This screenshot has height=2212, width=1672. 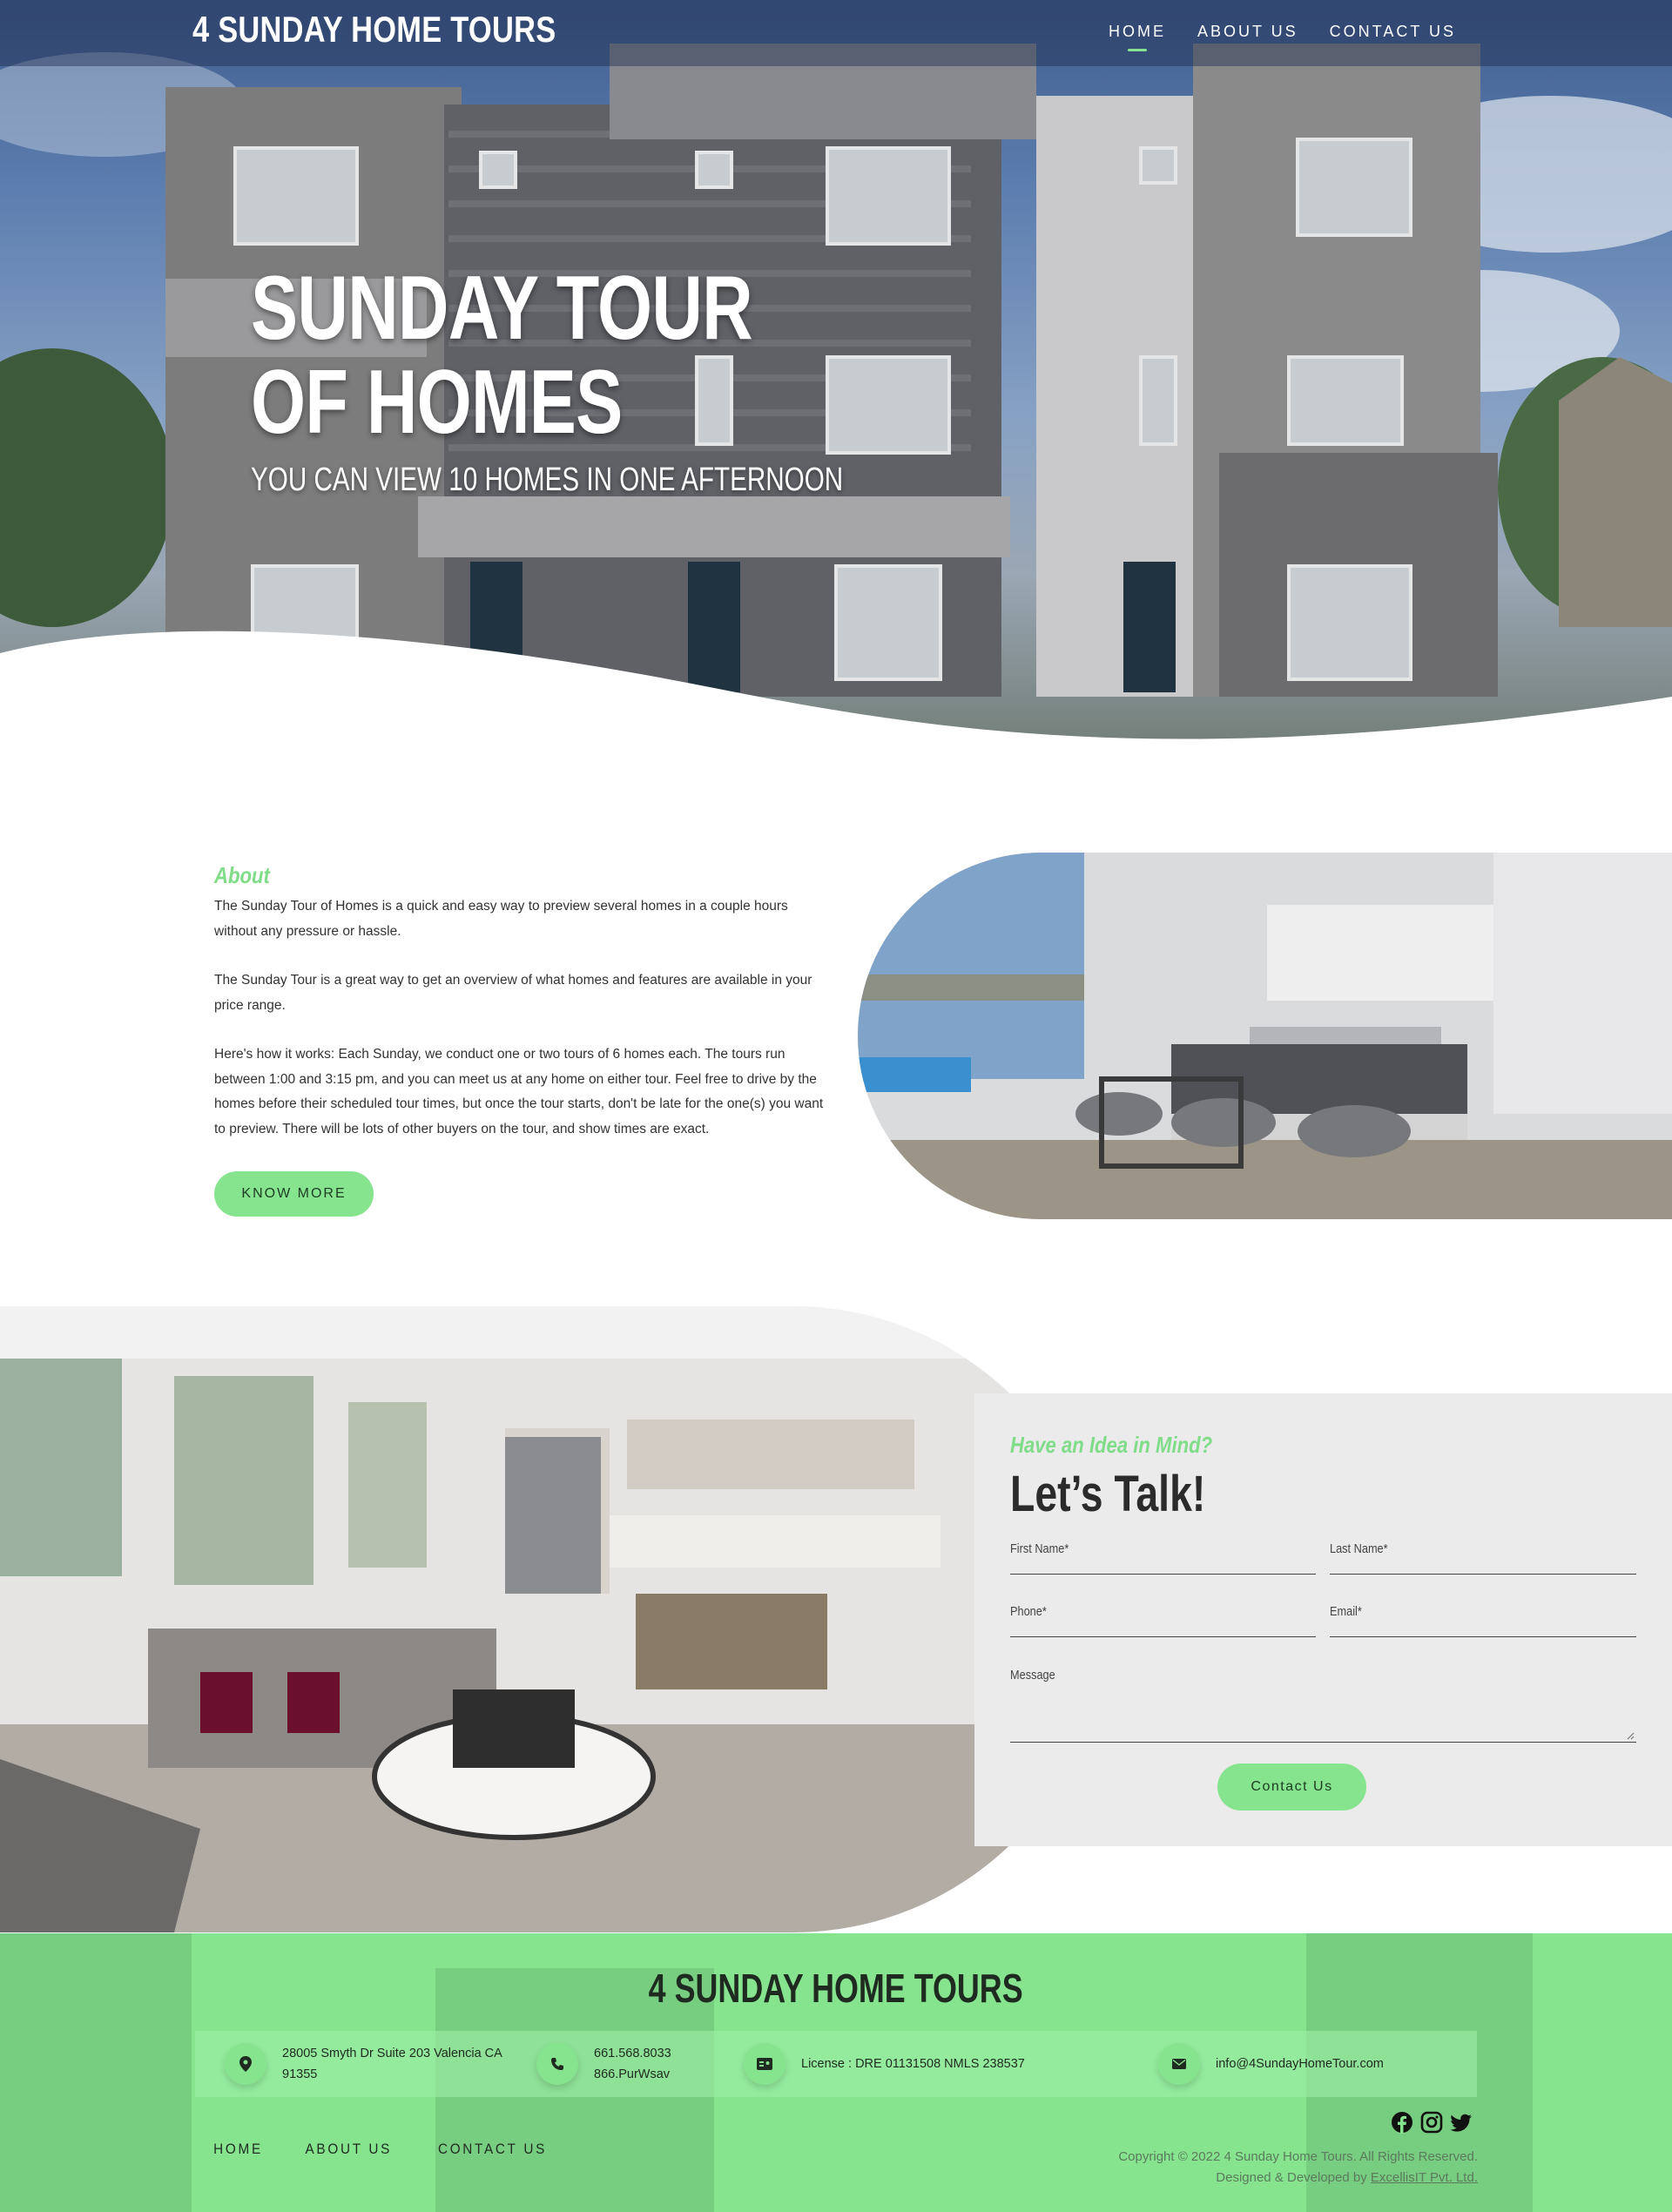 I want to click on footer-nav-contact: CONTACT US, so click(x=493, y=2149).